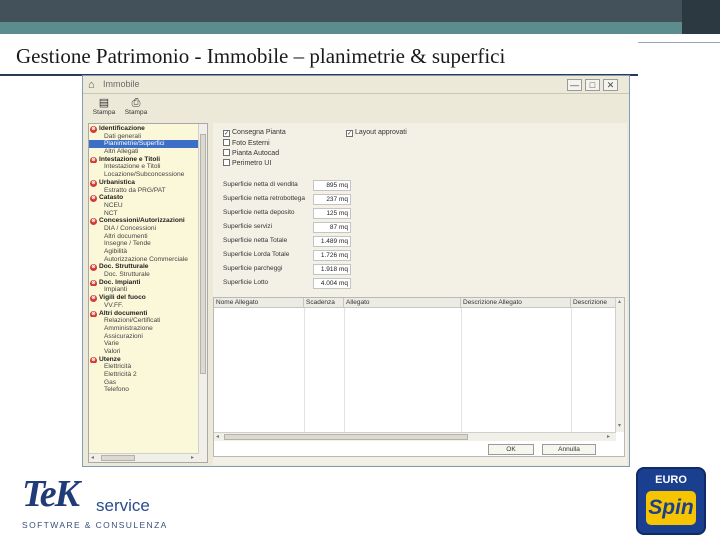 The width and height of the screenshot is (720, 540). I want to click on field-value-input: 237 mq, so click(332, 199).